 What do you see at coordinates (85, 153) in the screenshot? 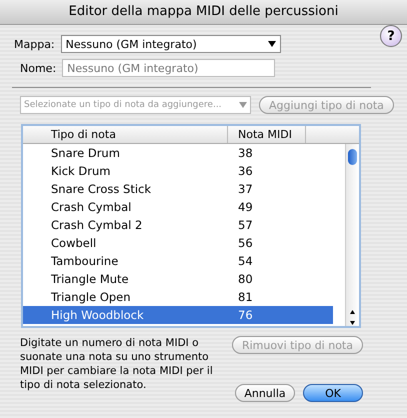
I see `table-cell-text: Snare Drum` at bounding box center [85, 153].